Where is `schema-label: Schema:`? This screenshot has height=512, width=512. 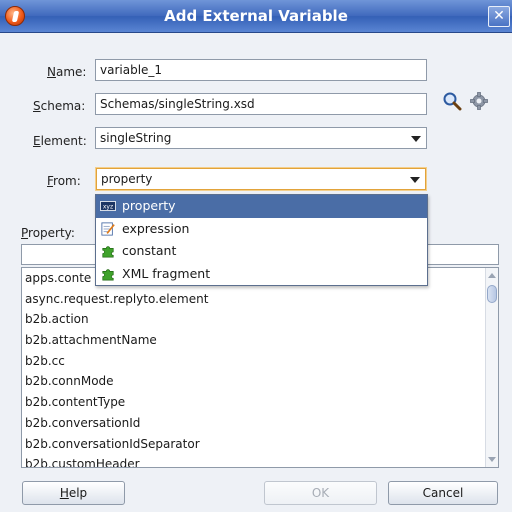
schema-label: Schema: is located at coordinates (59, 106).